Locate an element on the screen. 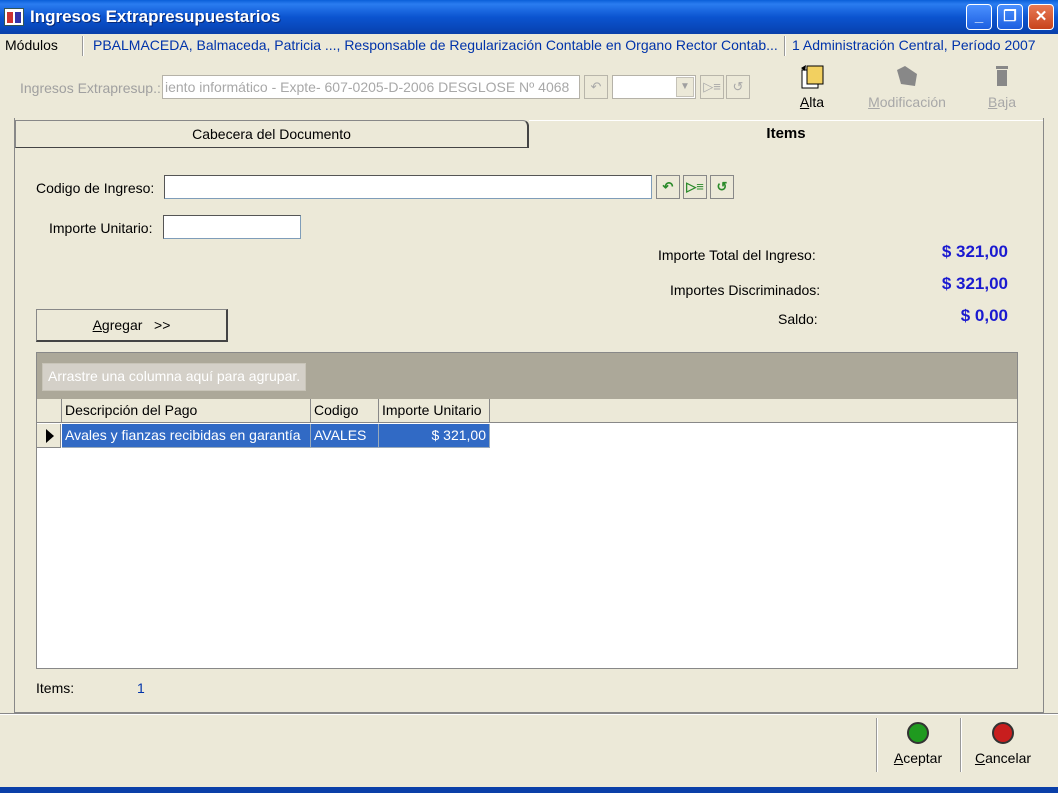  header-filler is located at coordinates (753, 411).